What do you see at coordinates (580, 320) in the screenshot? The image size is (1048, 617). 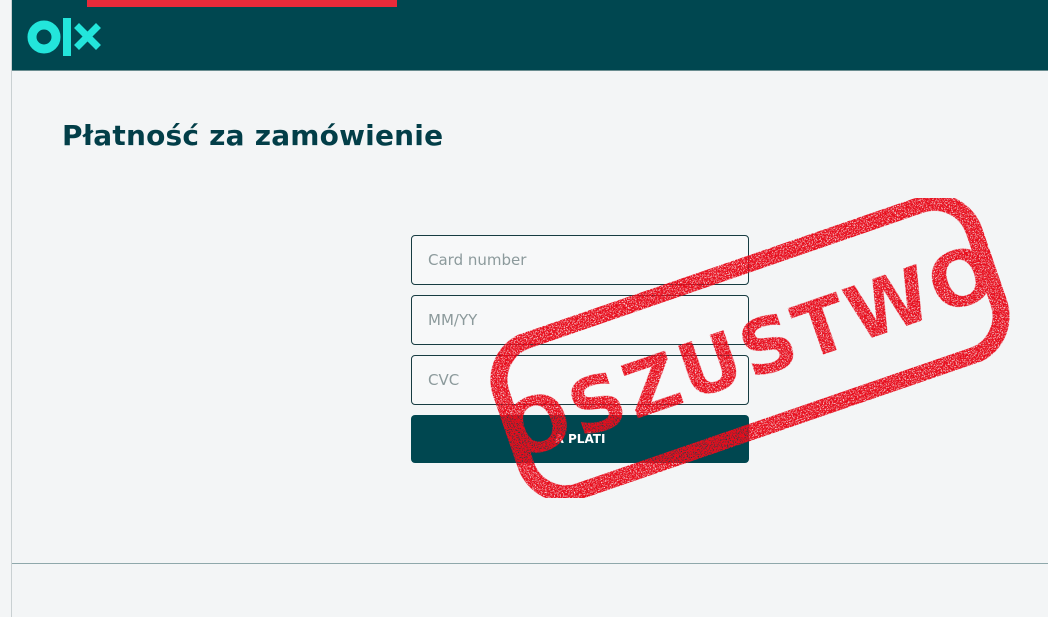 I see `expiry-date-input` at bounding box center [580, 320].